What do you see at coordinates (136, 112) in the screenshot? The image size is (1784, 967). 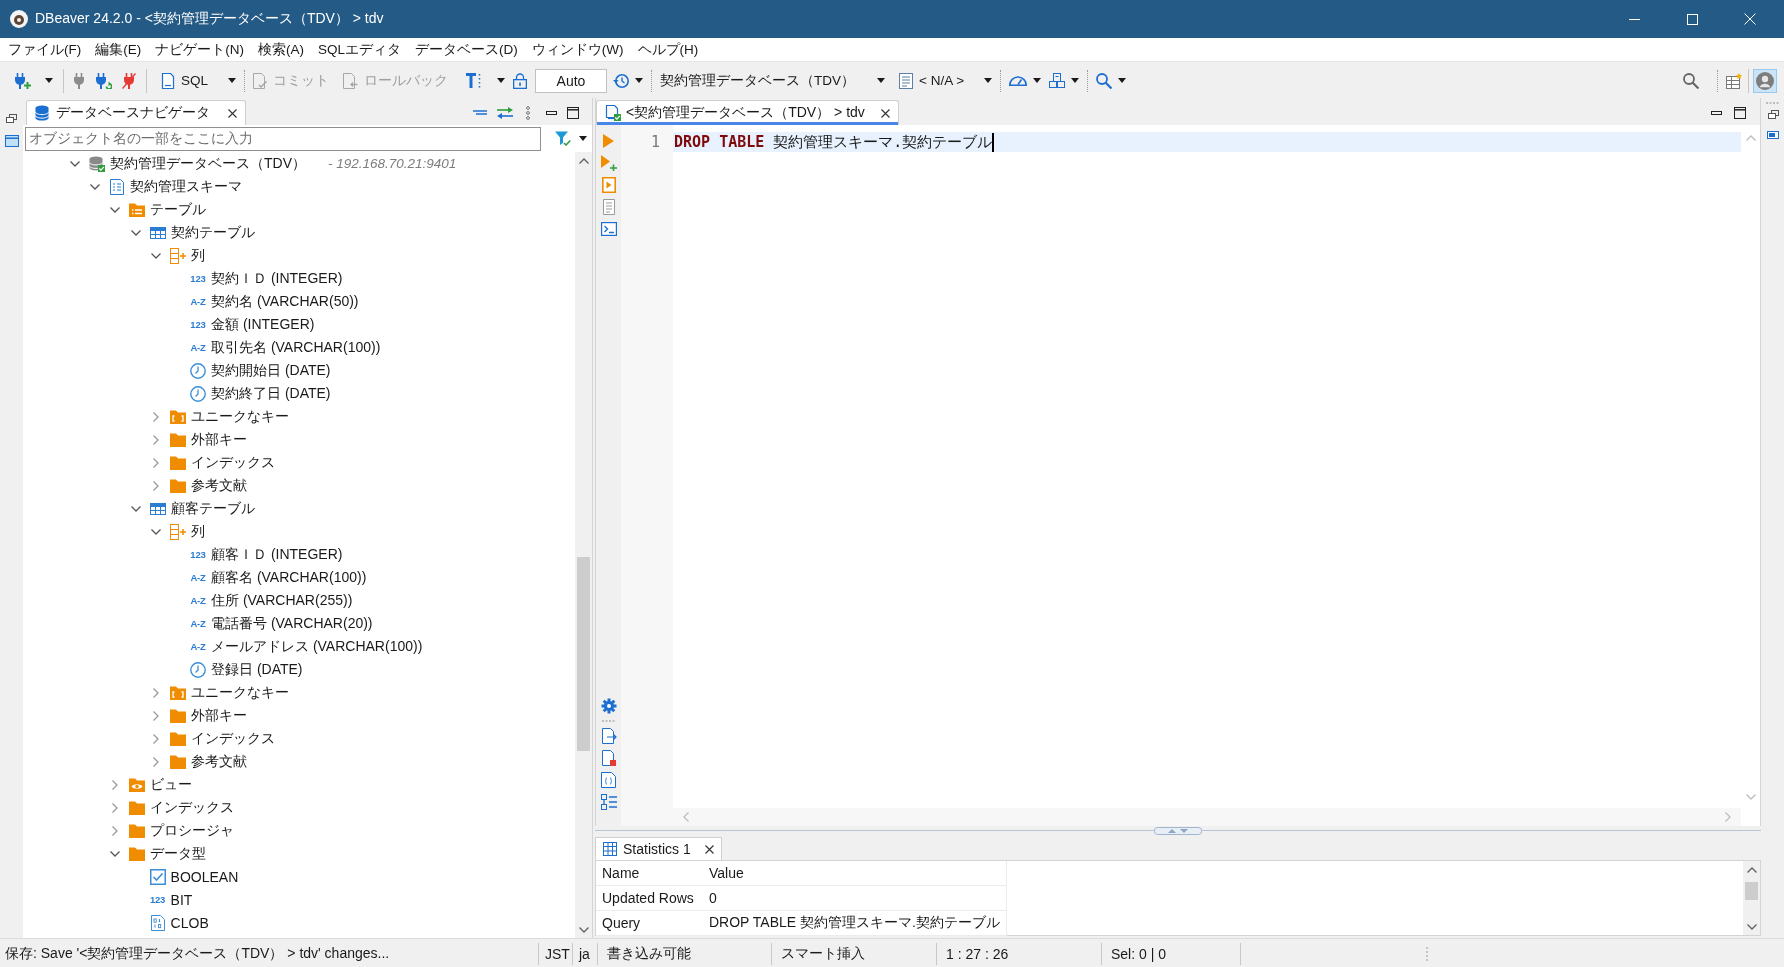 I see `panel-tab: データベースナビゲータ` at bounding box center [136, 112].